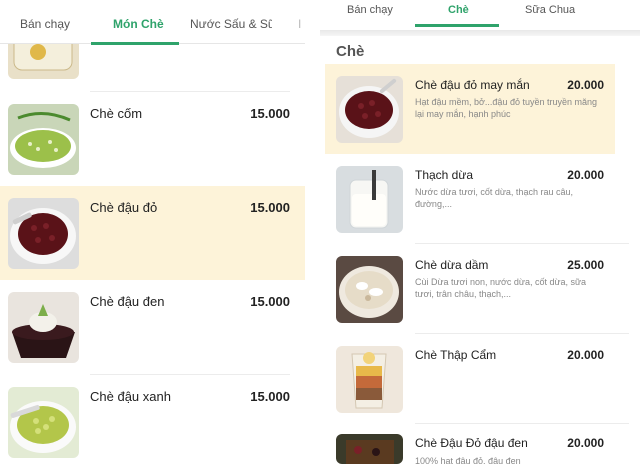 Image resolution: width=640 pixels, height=464 pixels. I want to click on item-price: 25.000, so click(585, 265).